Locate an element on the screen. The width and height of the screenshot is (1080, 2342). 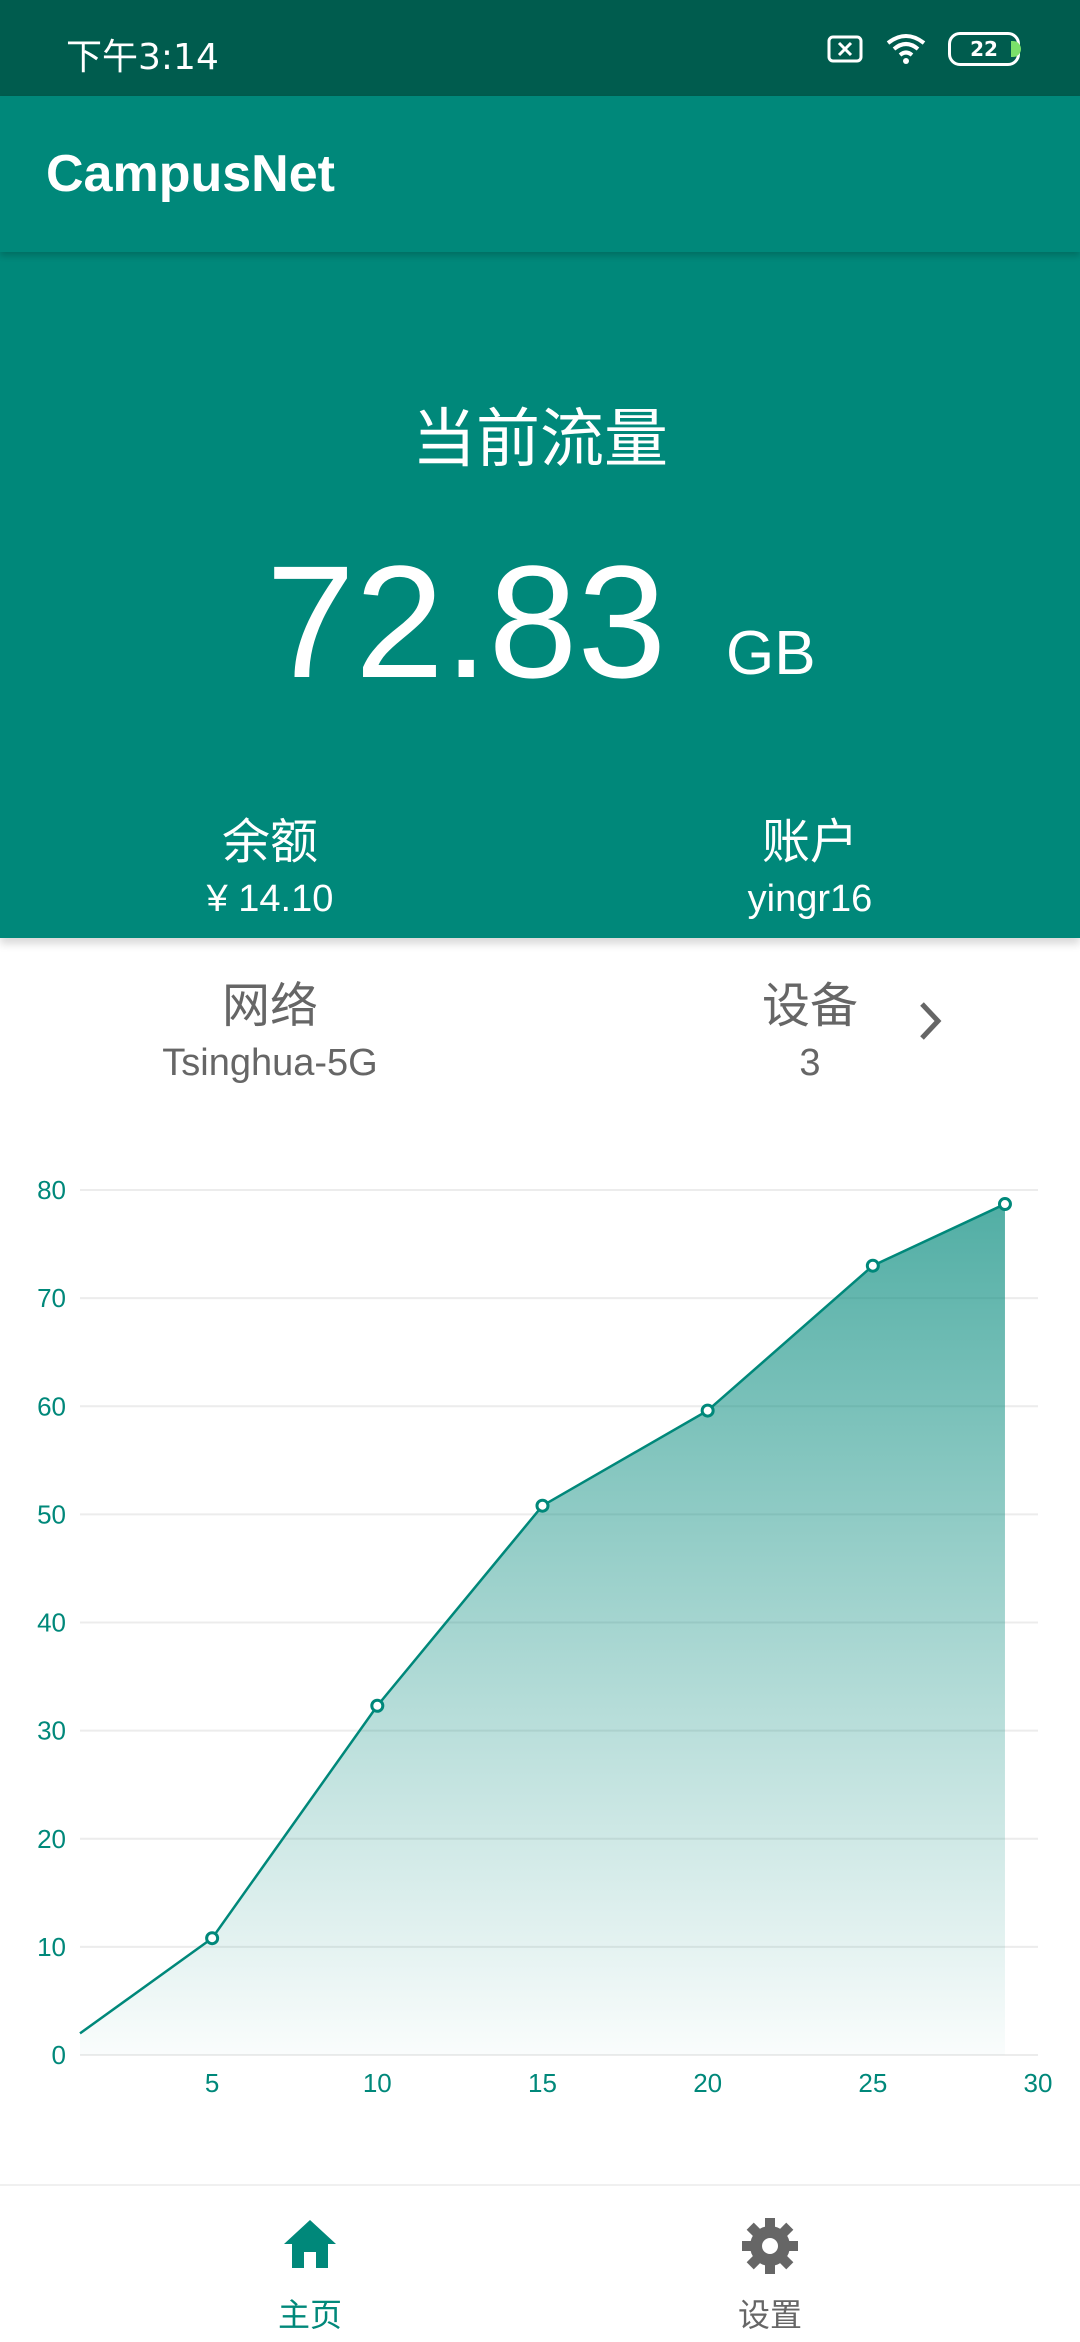
battery-level: 22 is located at coordinates (984, 49).